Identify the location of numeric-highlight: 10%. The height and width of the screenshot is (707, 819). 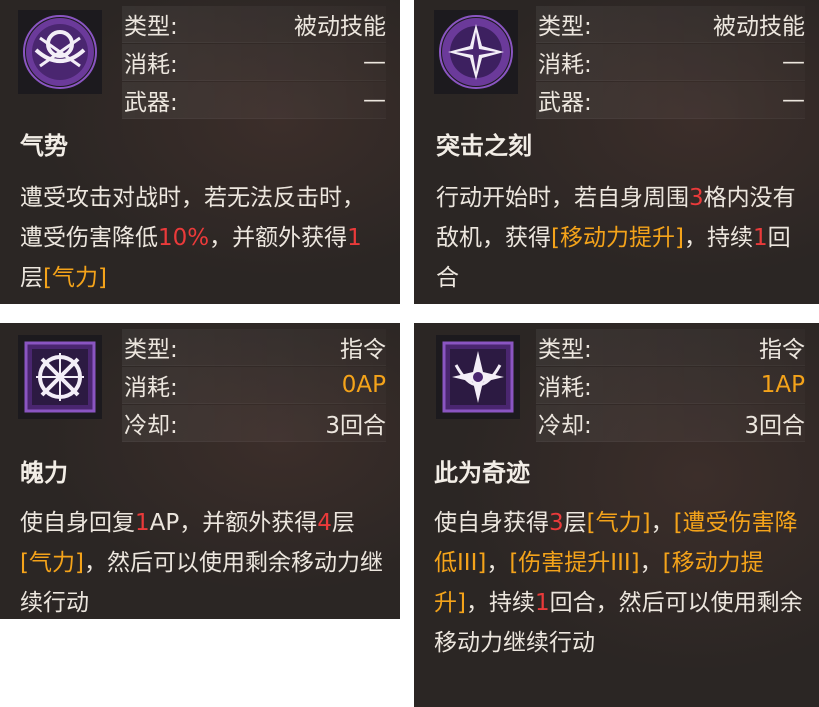
(184, 238).